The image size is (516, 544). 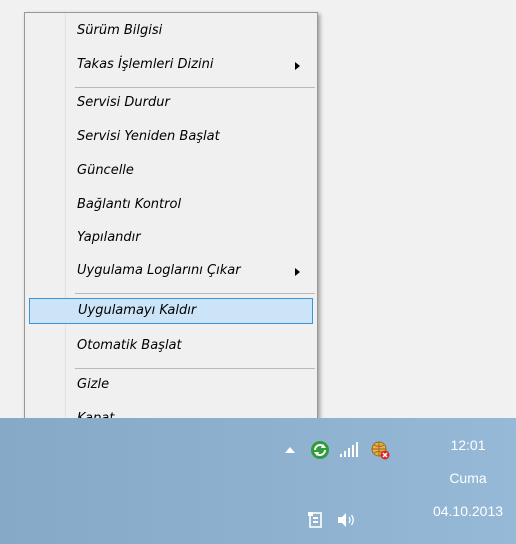 What do you see at coordinates (468, 445) in the screenshot?
I see `clock-time: 12:01` at bounding box center [468, 445].